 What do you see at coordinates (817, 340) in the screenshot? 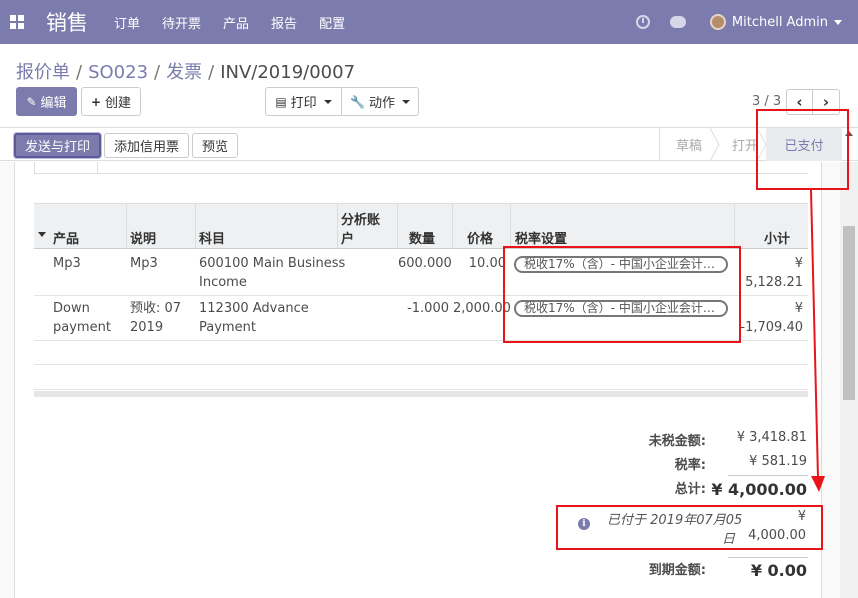
I see `annotation-arrow` at bounding box center [817, 340].